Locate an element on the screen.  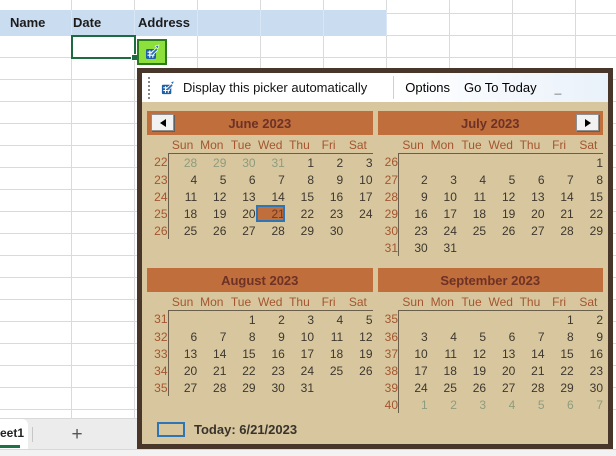
prev-month-button is located at coordinates (162, 122).